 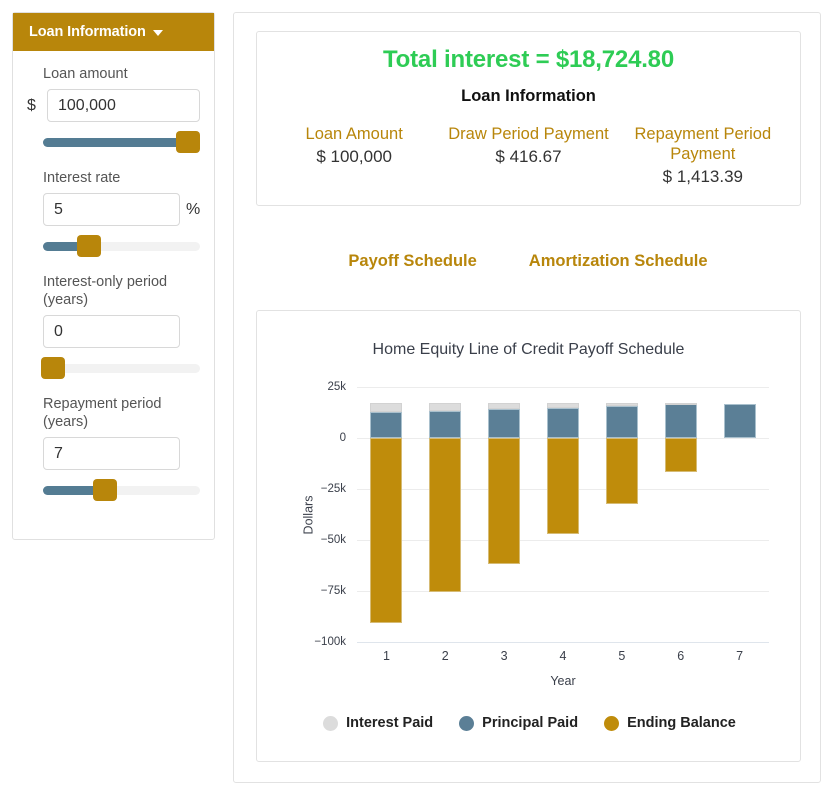 I want to click on sidebar-header-toggle: Loan Information, so click(x=113, y=32).